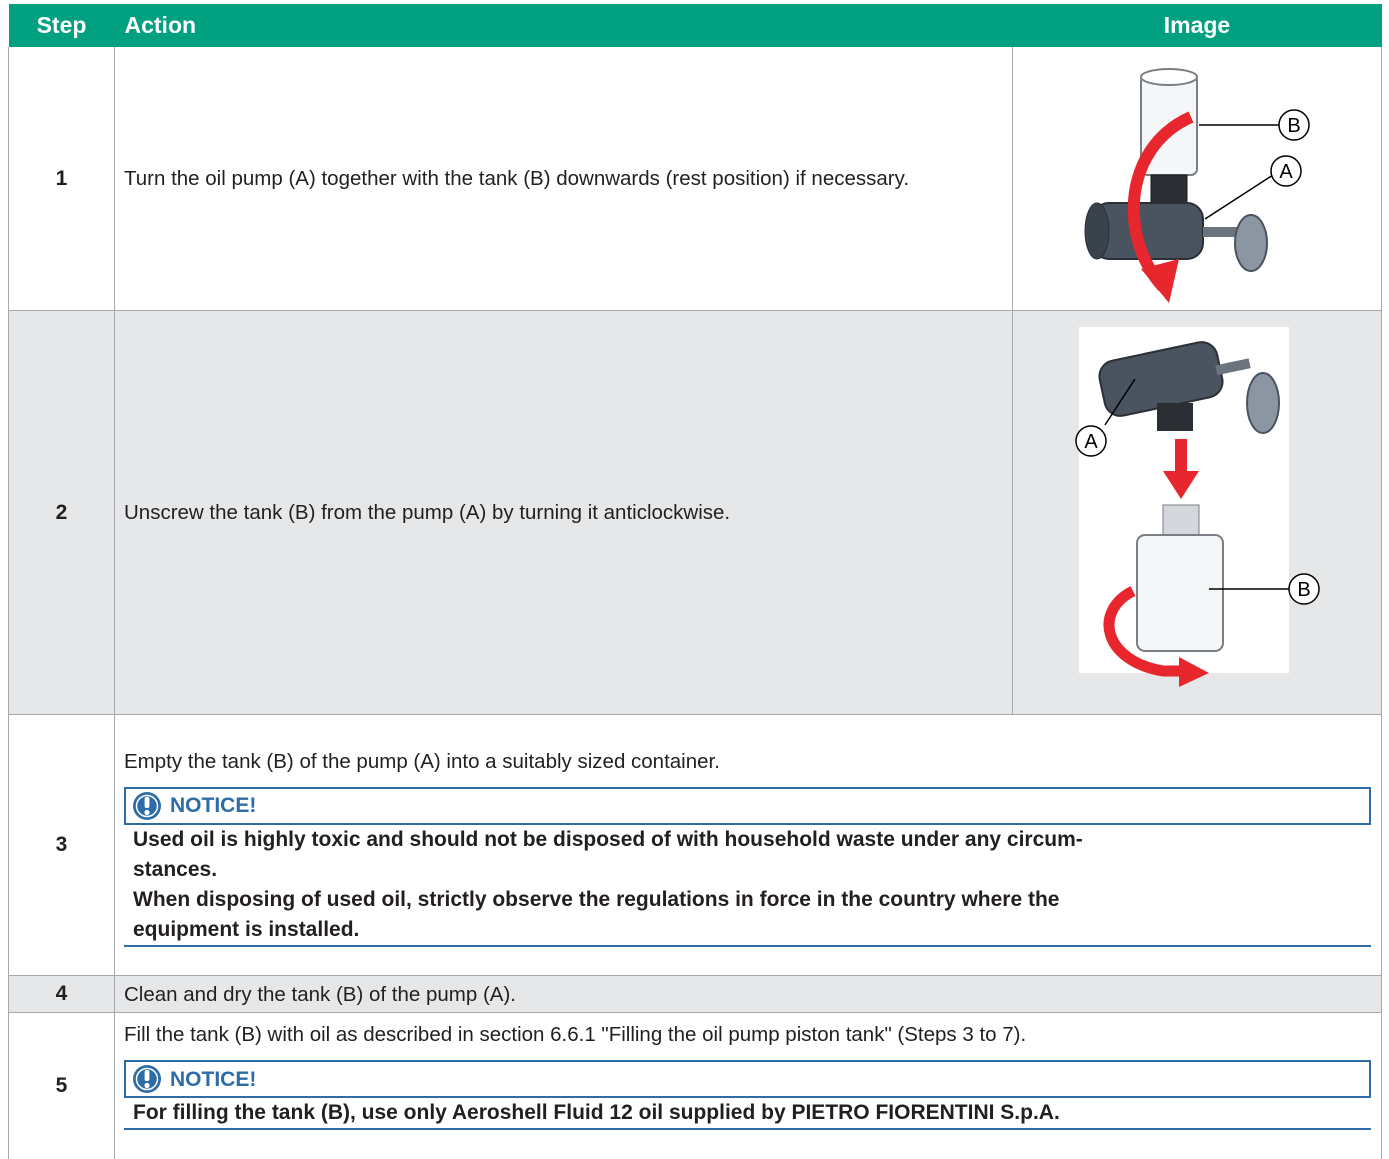 This screenshot has width=1389, height=1159. Describe the element at coordinates (1197, 25) in the screenshot. I see `header-image: Image` at that location.